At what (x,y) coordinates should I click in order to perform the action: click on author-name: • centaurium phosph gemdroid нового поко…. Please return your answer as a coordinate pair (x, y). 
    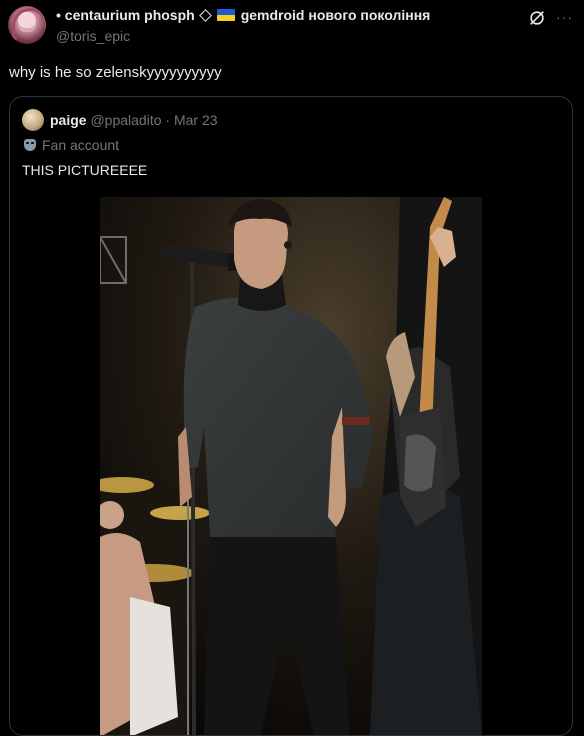
    Looking at the image, I should click on (243, 15).